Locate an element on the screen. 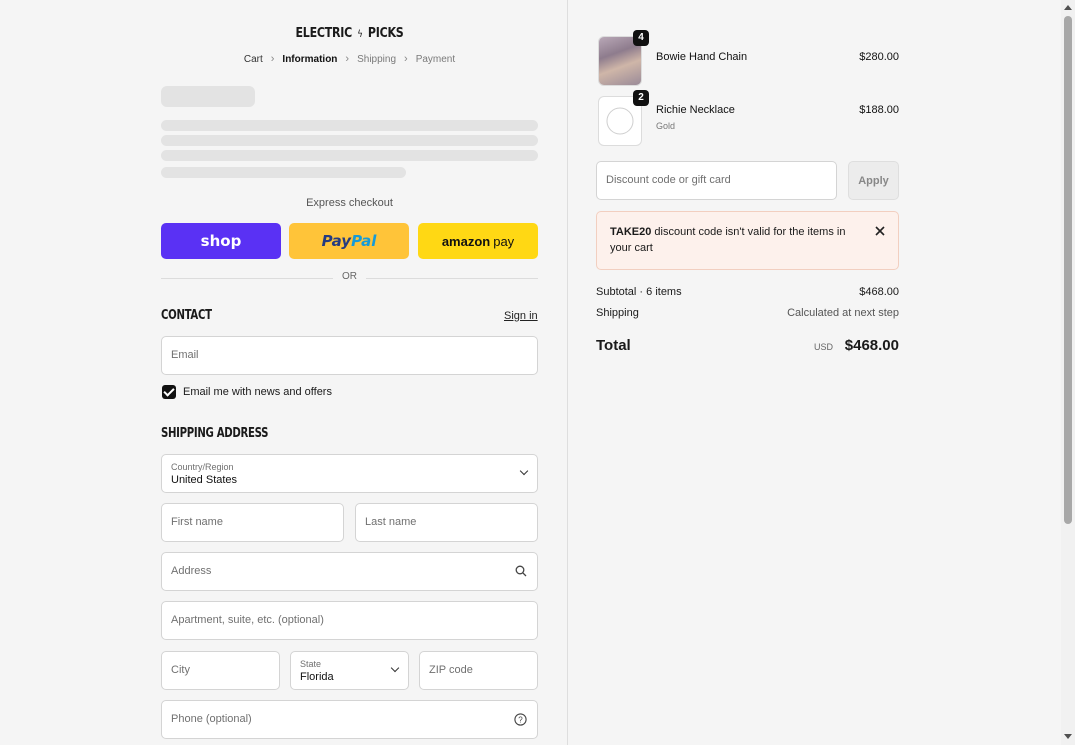  country-label: Country/Region is located at coordinates (202, 467).